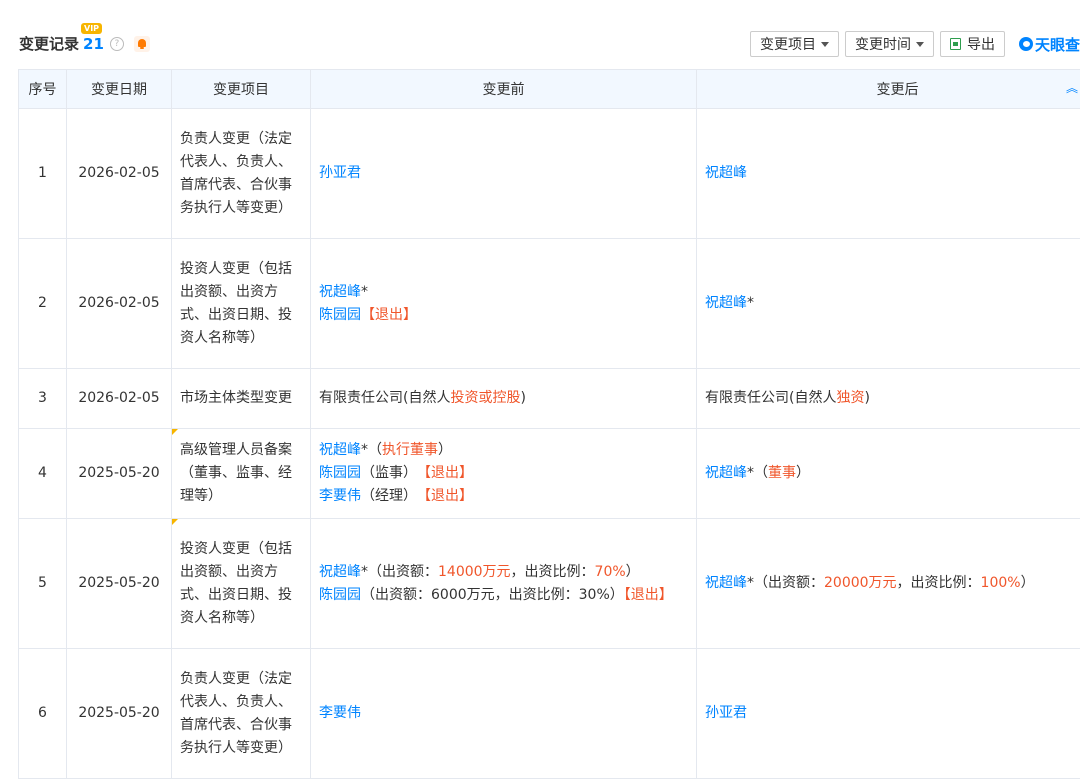 Image resolution: width=1080 pixels, height=779 pixels. Describe the element at coordinates (116, 43) in the screenshot. I see `help-icon: ?` at that location.